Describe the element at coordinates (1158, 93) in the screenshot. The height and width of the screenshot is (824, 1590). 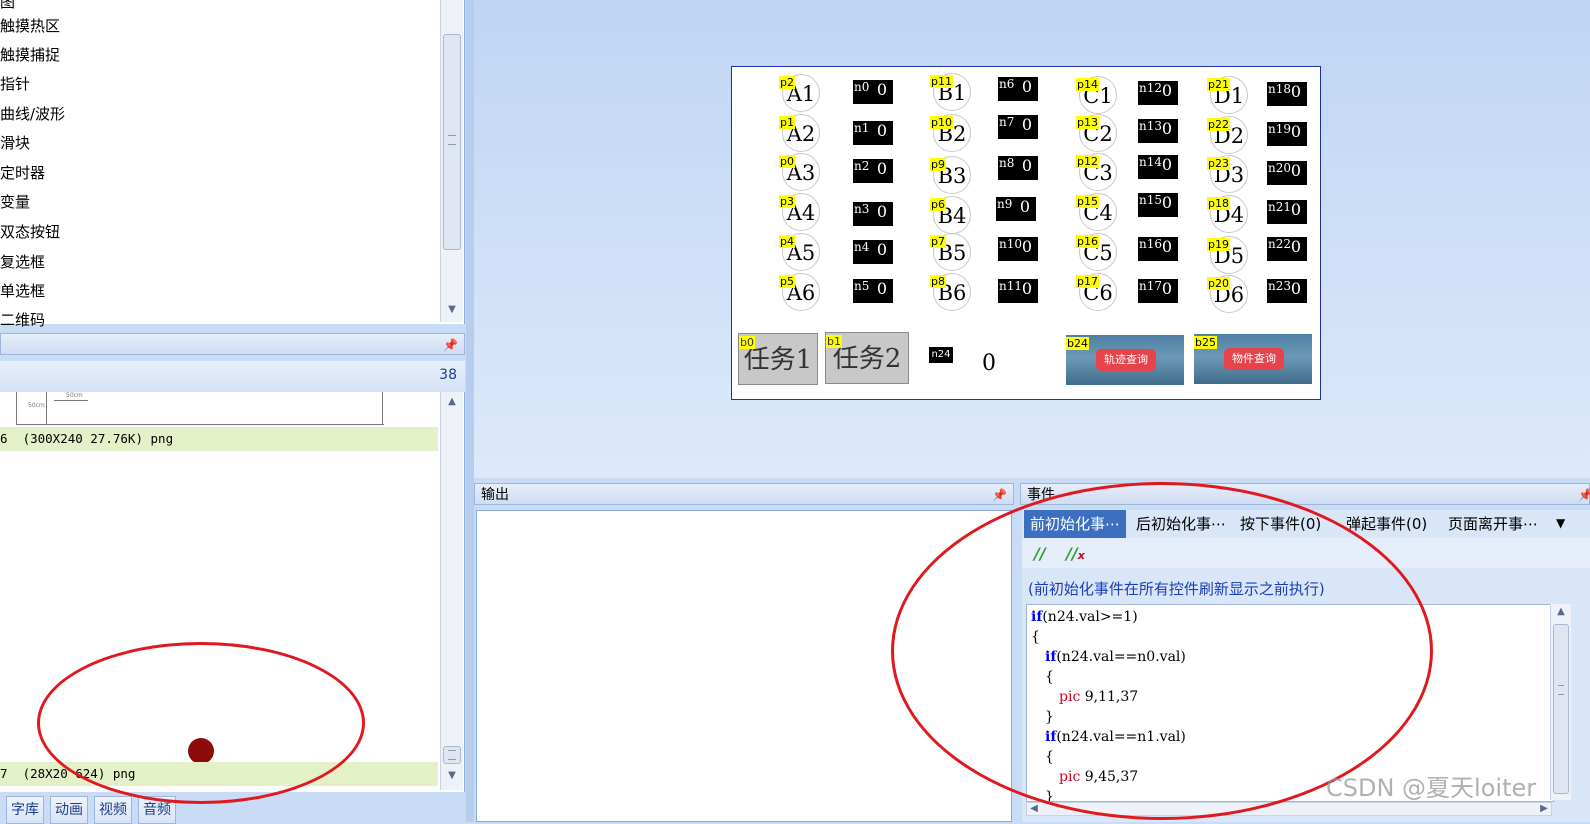
I see `number-box-n12: n12 0` at that location.